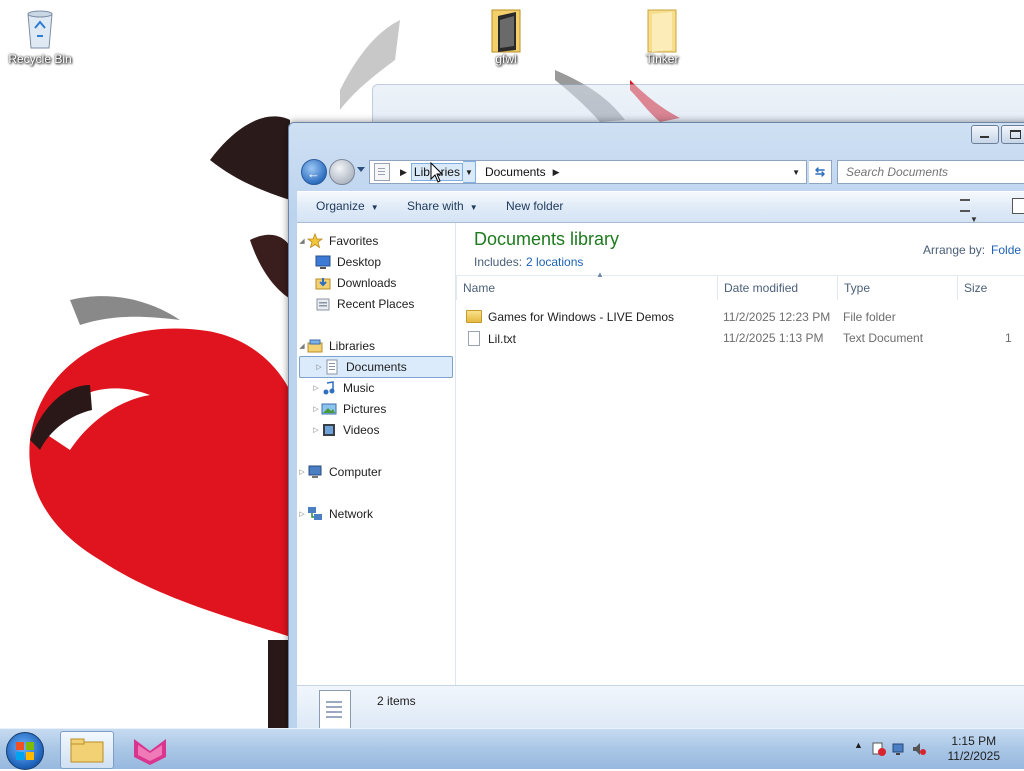  What do you see at coordinates (584, 288) in the screenshot?
I see `column-name: Name` at bounding box center [584, 288].